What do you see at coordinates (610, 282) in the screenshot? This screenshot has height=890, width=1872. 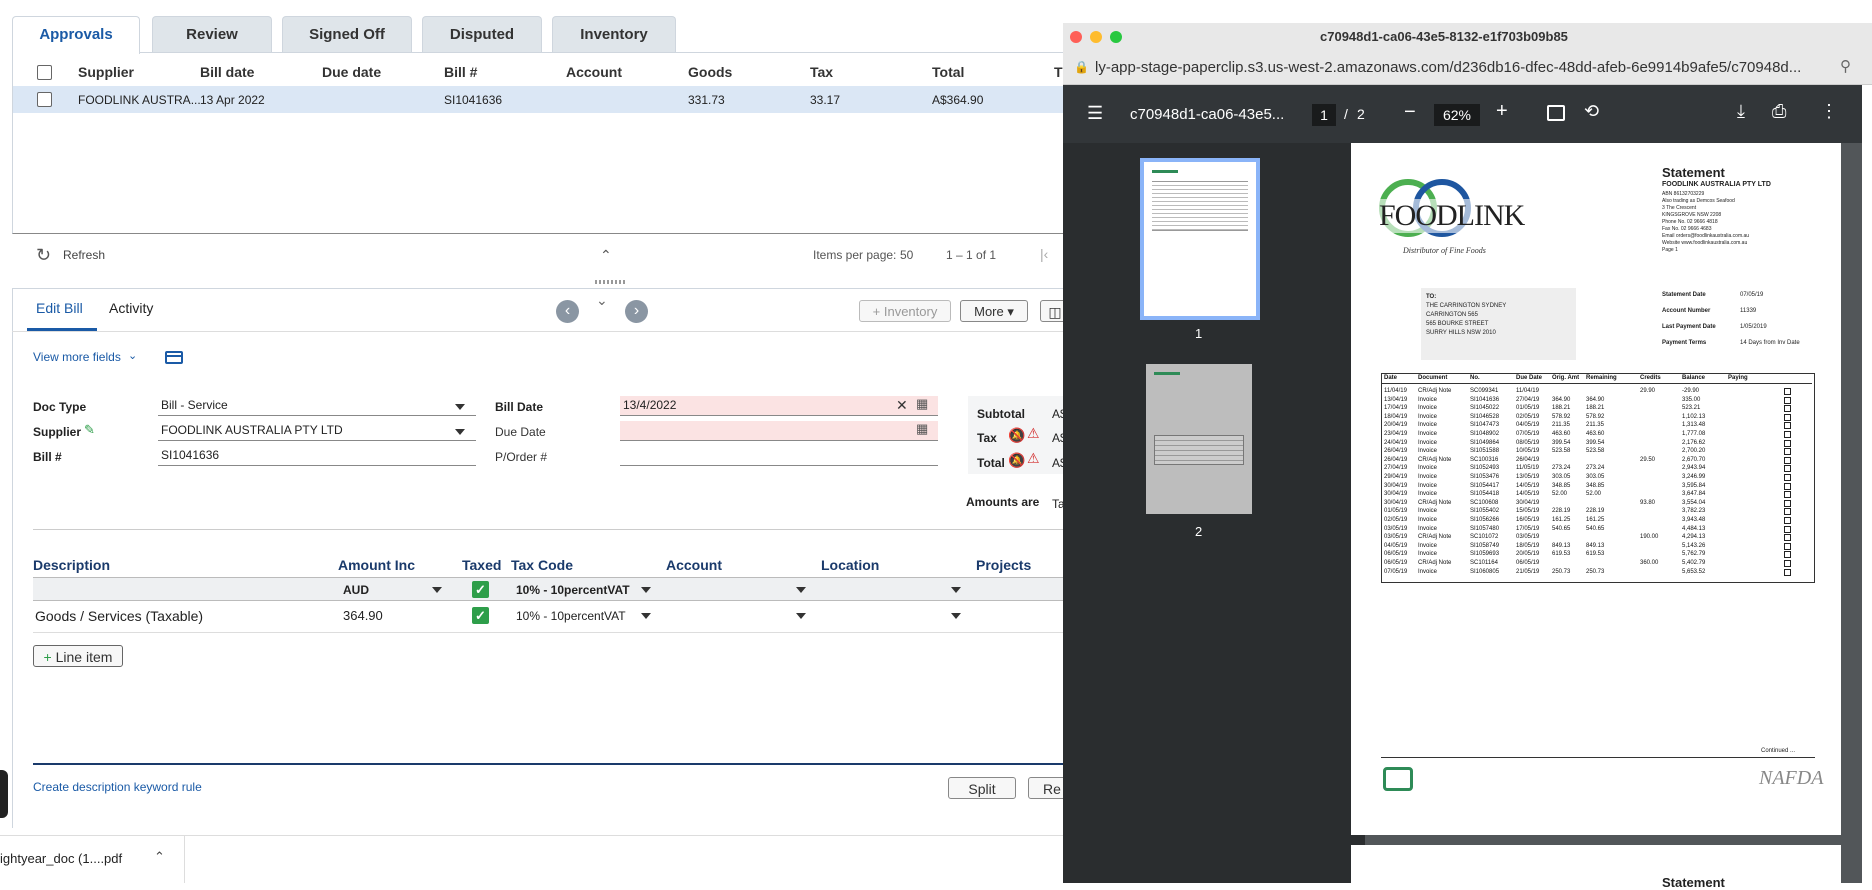 I see `resize-handle` at bounding box center [610, 282].